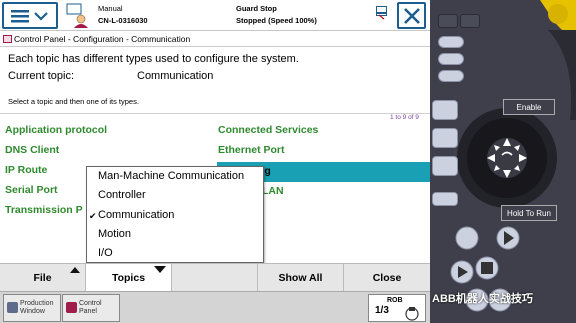 This screenshot has width=576, height=323. What do you see at coordinates (215, 113) in the screenshot?
I see `divider` at bounding box center [215, 113].